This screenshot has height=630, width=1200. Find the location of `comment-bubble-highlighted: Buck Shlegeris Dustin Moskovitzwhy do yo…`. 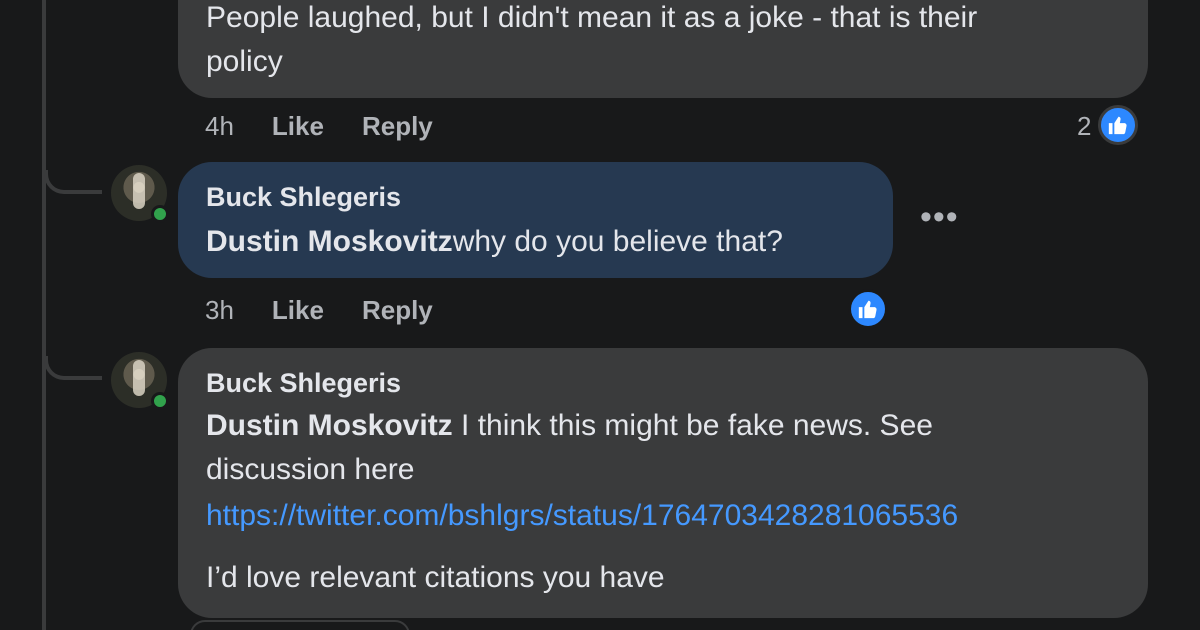

comment-bubble-highlighted: Buck Shlegeris Dustin Moskovitzwhy do yo… is located at coordinates (535, 220).